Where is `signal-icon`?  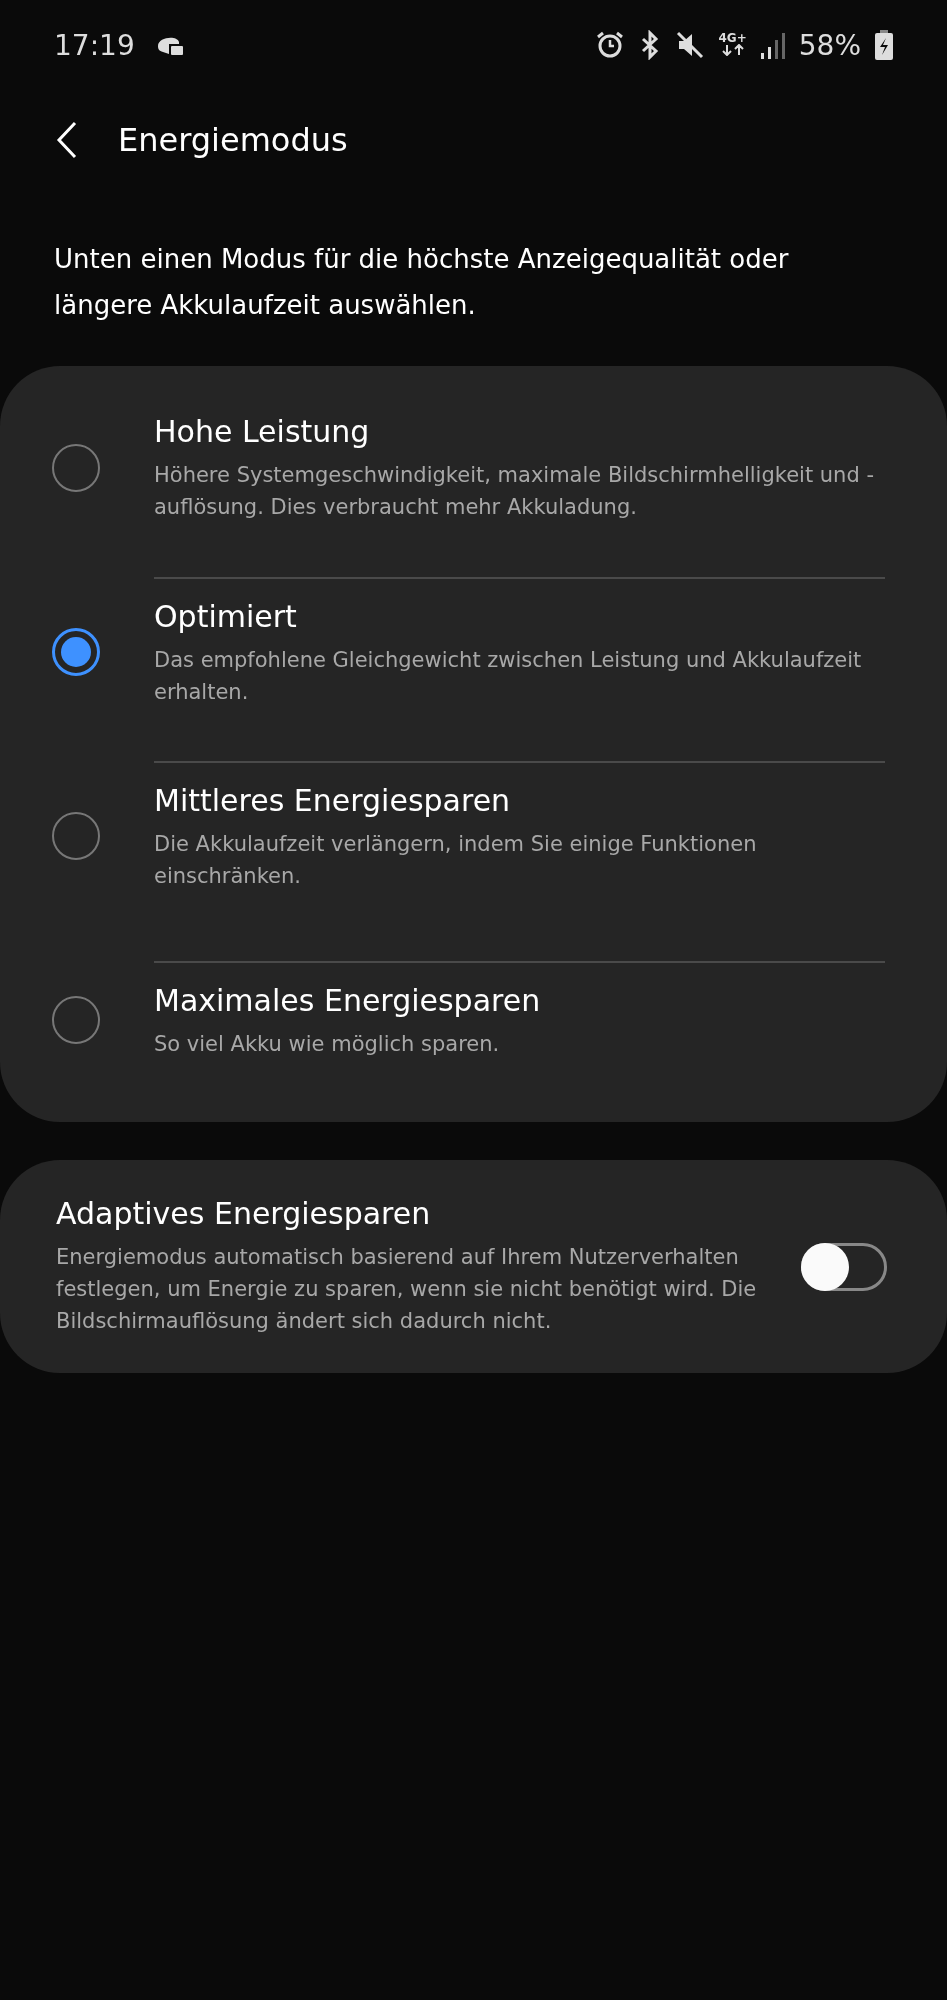
signal-icon is located at coordinates (772, 45).